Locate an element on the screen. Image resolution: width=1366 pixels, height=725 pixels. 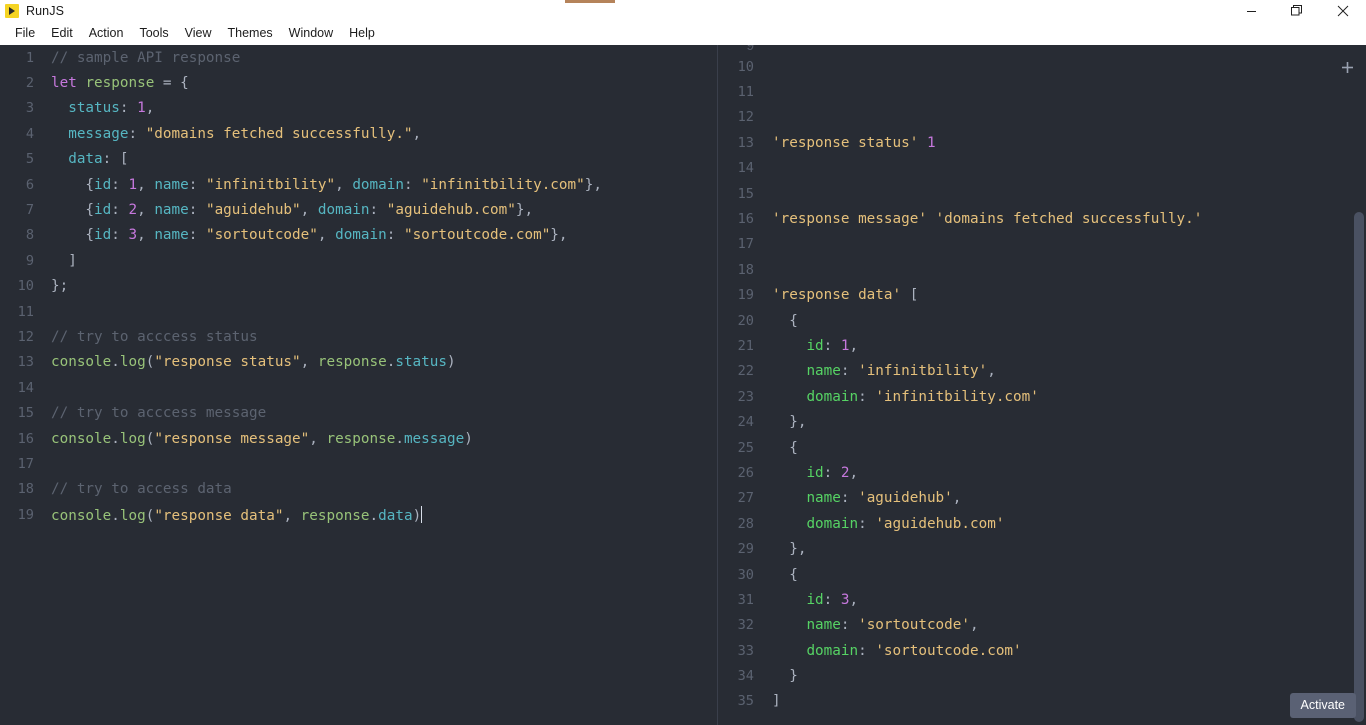
code-line: 12 is located at coordinates (1042, 117).